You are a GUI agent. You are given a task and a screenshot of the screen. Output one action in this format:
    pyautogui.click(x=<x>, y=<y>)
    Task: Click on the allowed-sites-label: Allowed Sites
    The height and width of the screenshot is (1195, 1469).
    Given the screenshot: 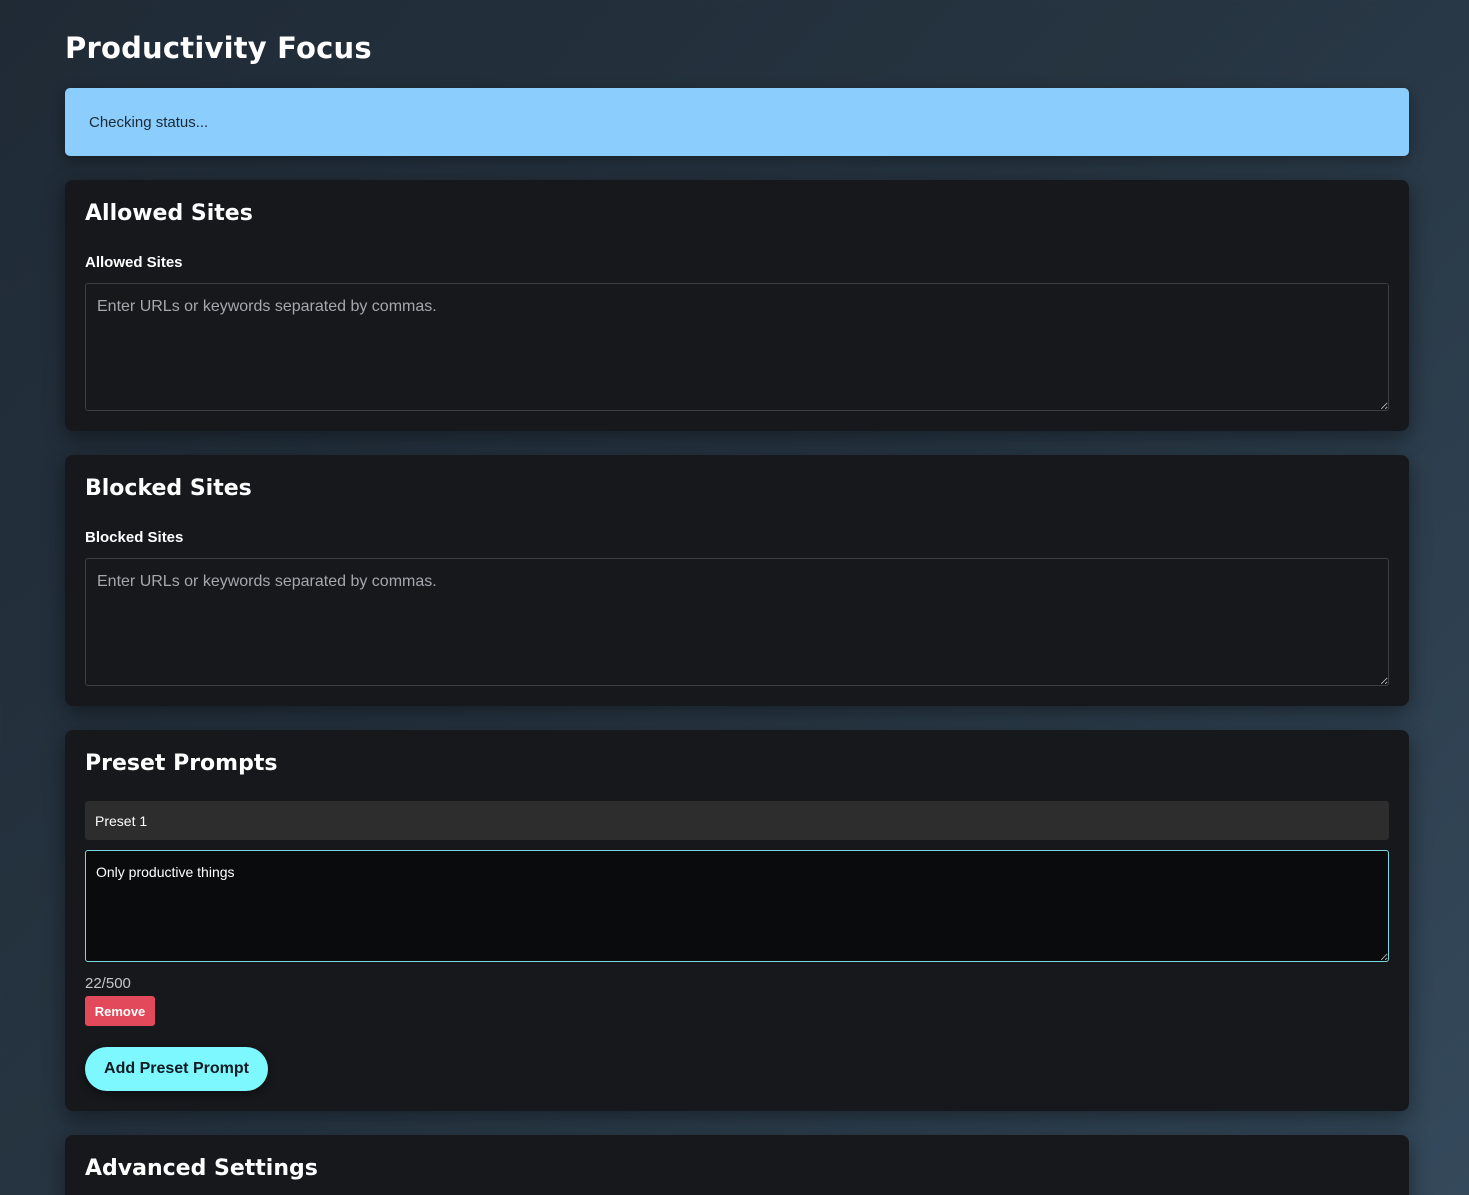 What is the action you would take?
    pyautogui.click(x=134, y=262)
    